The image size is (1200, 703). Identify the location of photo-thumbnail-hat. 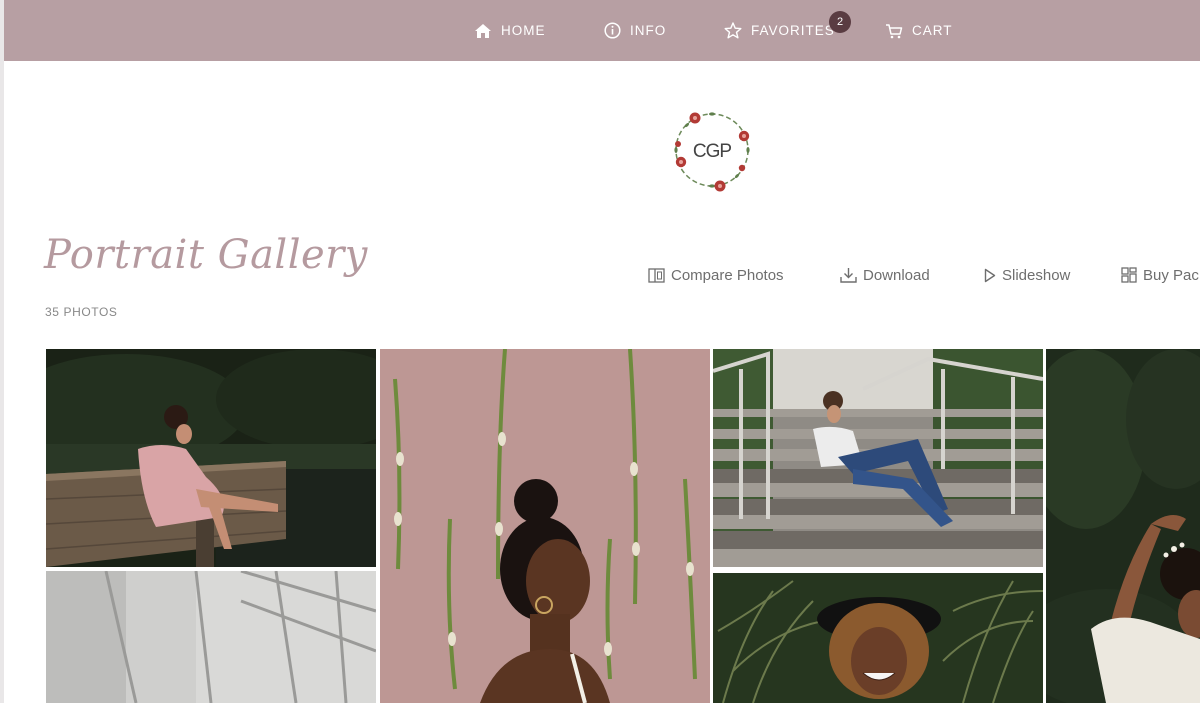
(878, 637).